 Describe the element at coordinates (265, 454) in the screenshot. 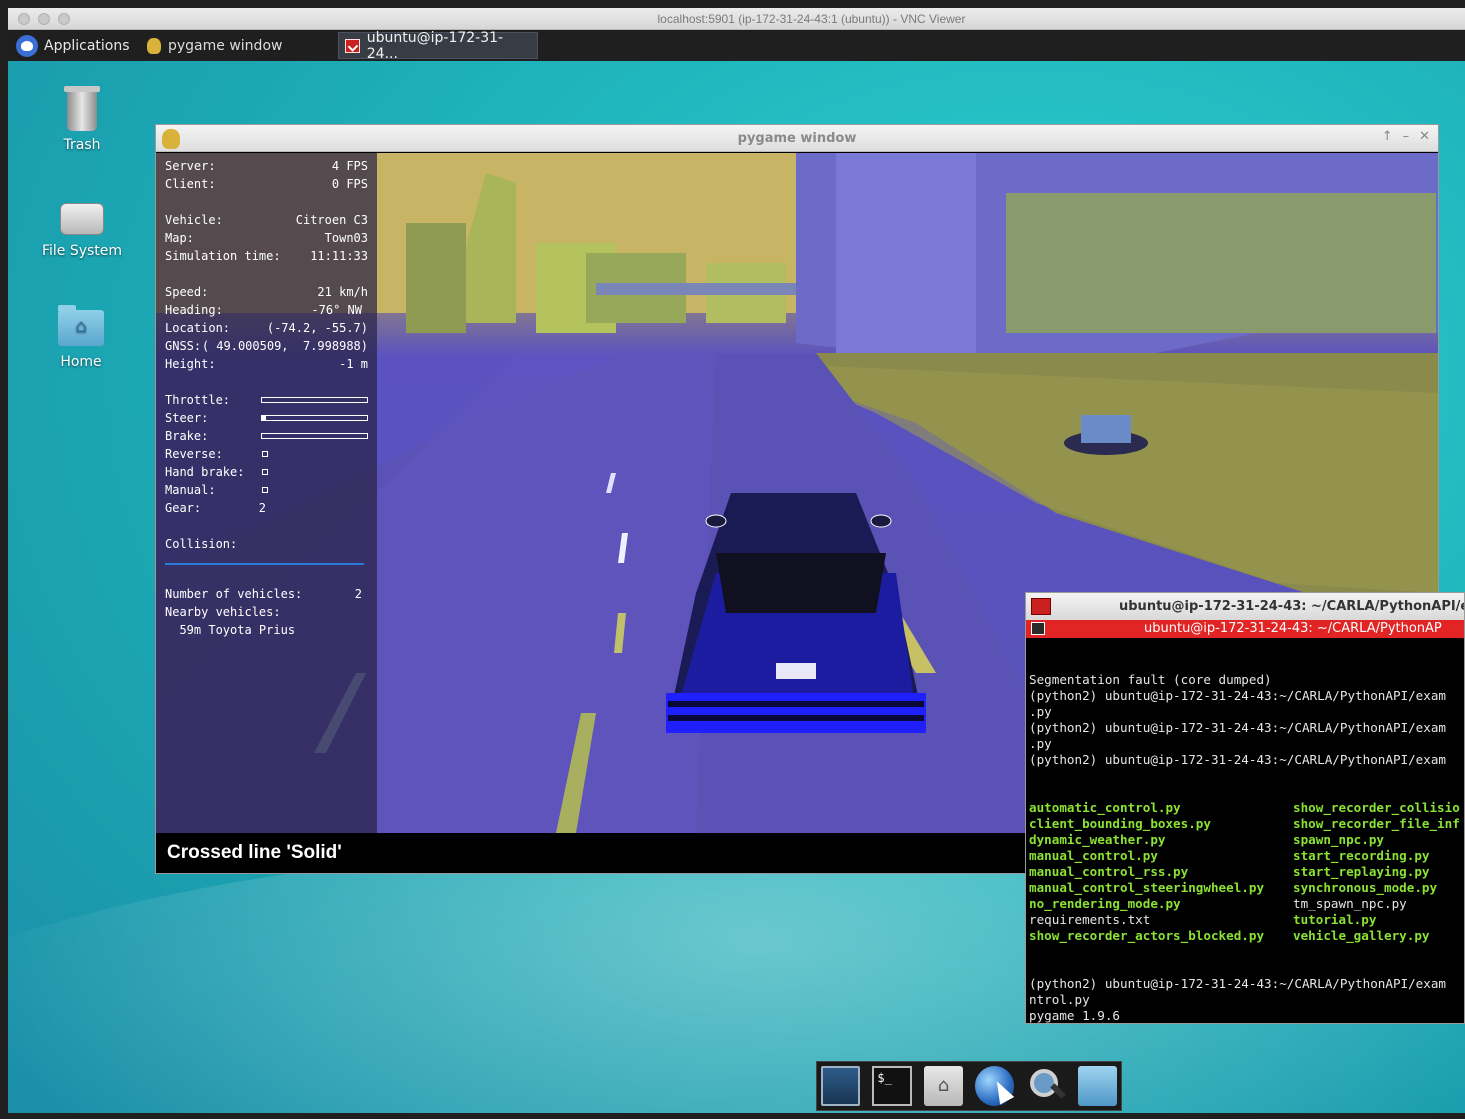

I see `reverse-checkbox` at that location.